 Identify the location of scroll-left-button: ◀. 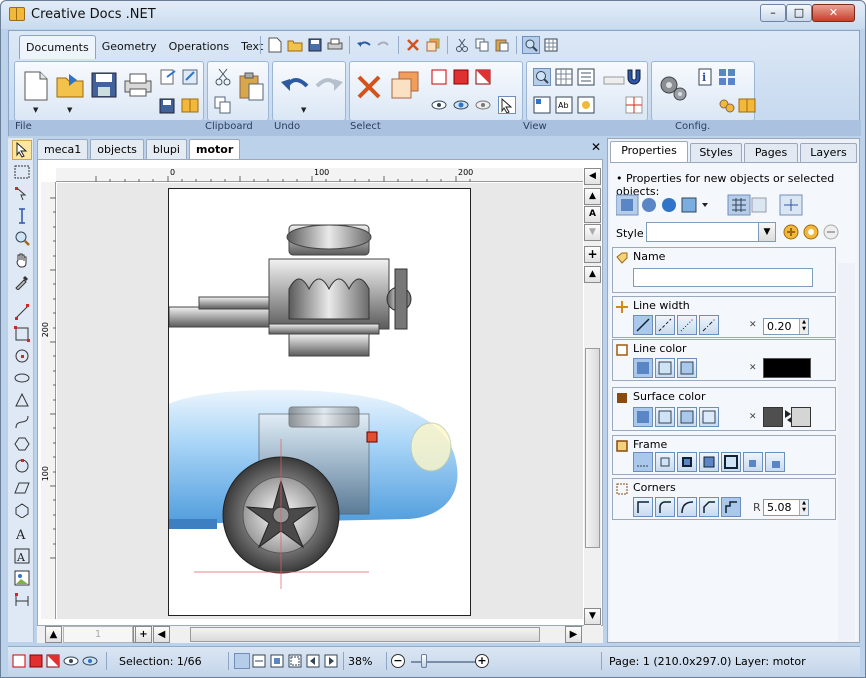
(161, 634).